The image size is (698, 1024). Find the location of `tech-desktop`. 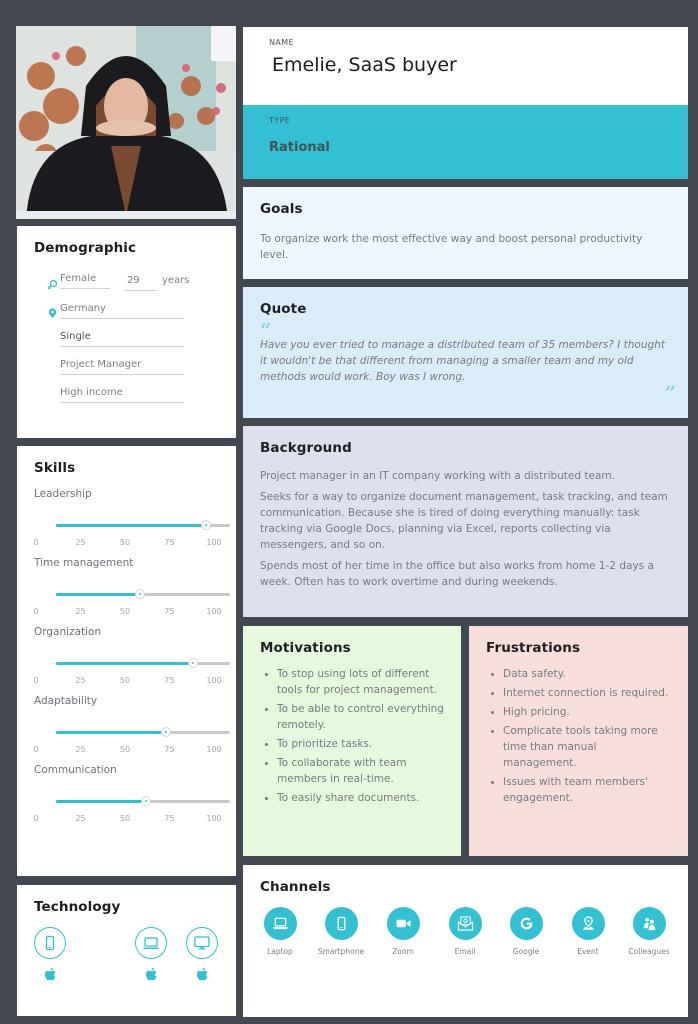

tech-desktop is located at coordinates (202, 954).